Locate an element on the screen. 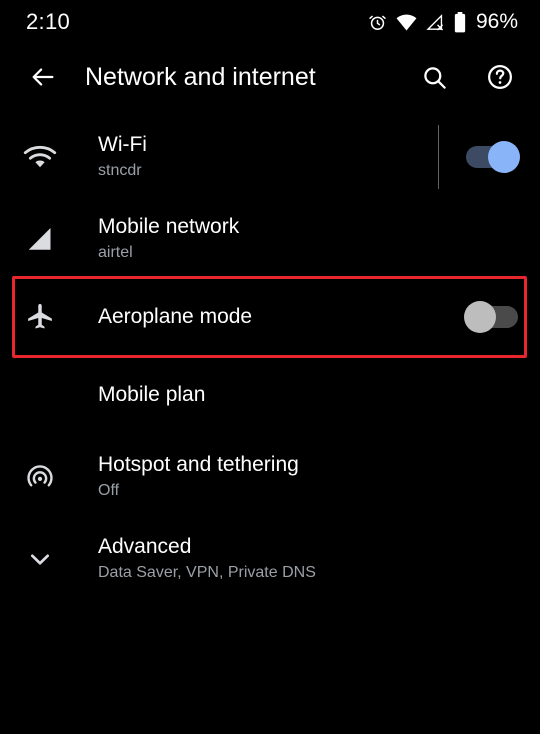 The height and width of the screenshot is (734, 540). back-arrow-icon is located at coordinates (43, 77).